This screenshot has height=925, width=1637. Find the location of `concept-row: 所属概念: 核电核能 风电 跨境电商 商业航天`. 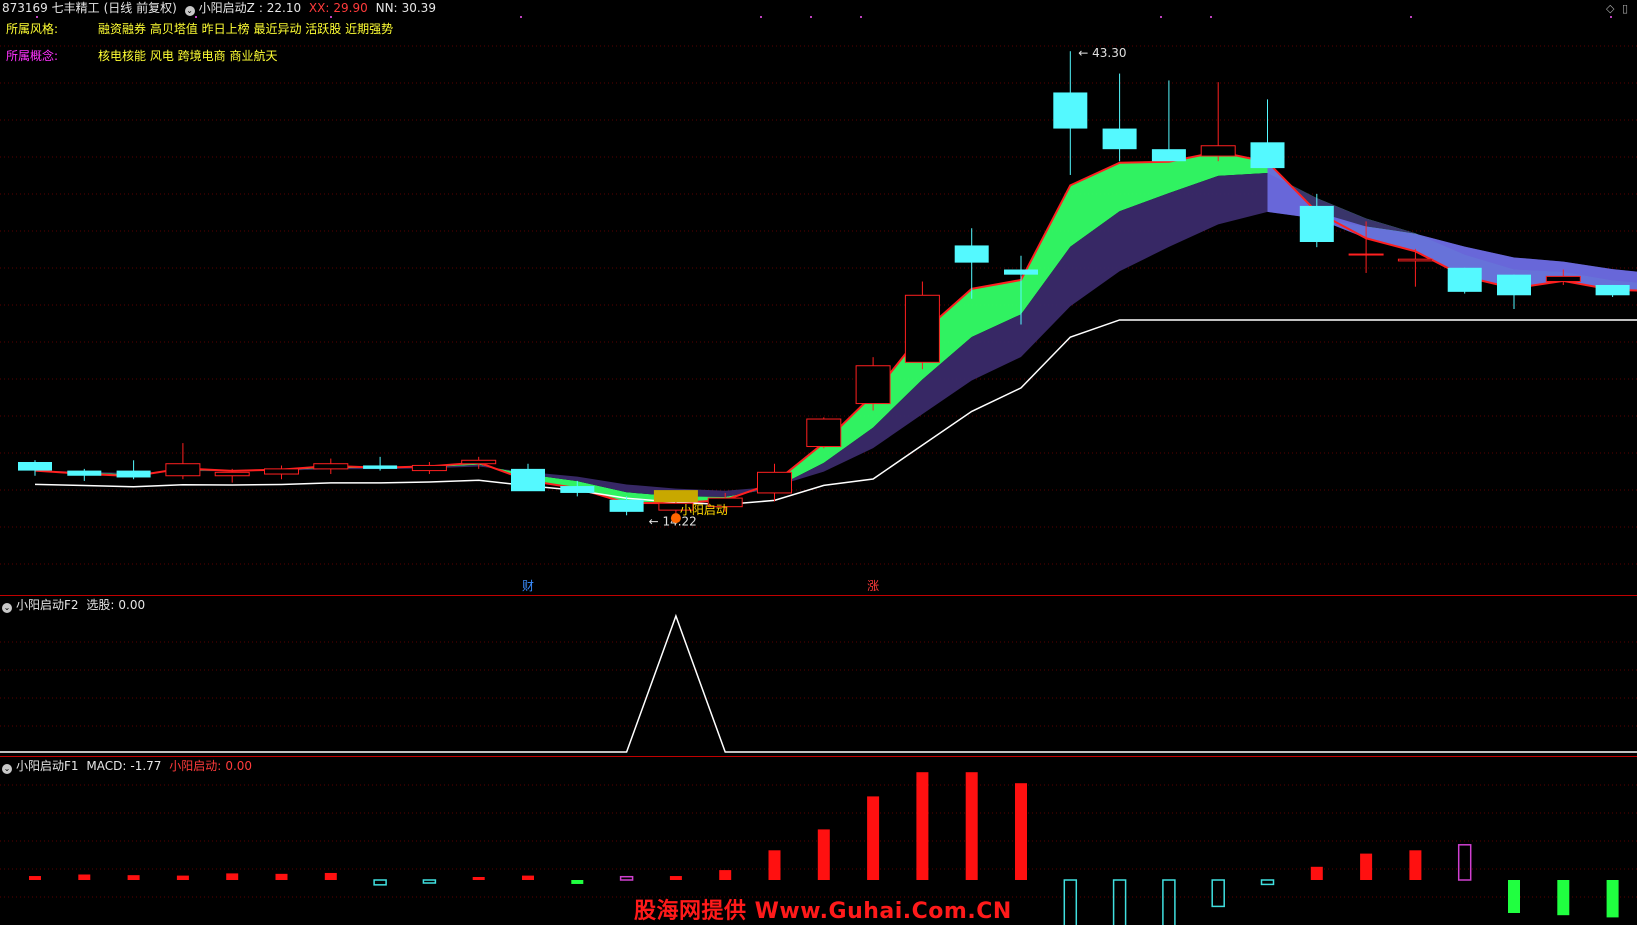

concept-row: 所属概念: 核电核能 风电 跨境电商 商业航天 is located at coordinates (141, 55).